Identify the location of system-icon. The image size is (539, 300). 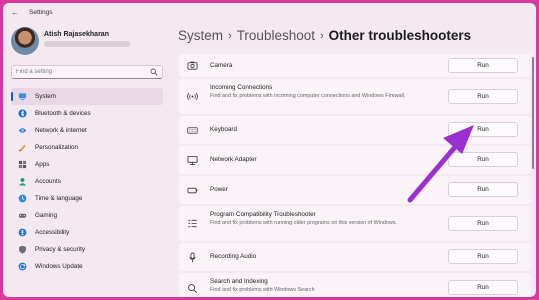
(22, 97).